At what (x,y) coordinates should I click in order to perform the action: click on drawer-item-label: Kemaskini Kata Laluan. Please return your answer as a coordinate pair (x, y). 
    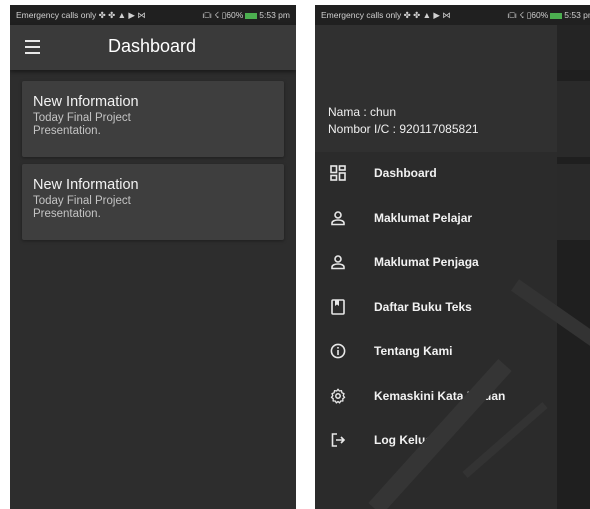
    Looking at the image, I should click on (440, 395).